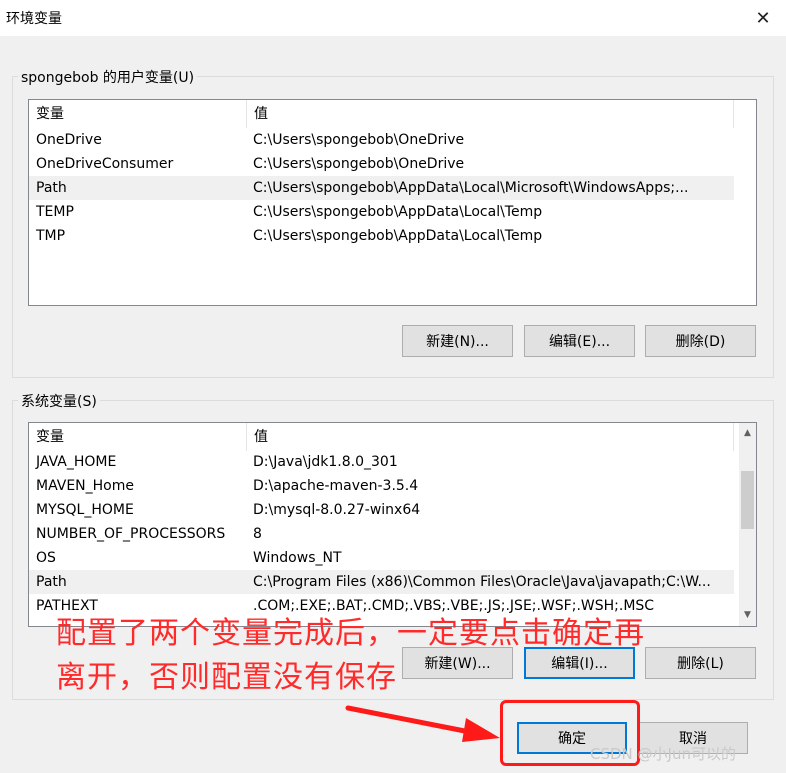 The image size is (786, 773). Describe the element at coordinates (55, 212) in the screenshot. I see `var-name: TEMP` at that location.